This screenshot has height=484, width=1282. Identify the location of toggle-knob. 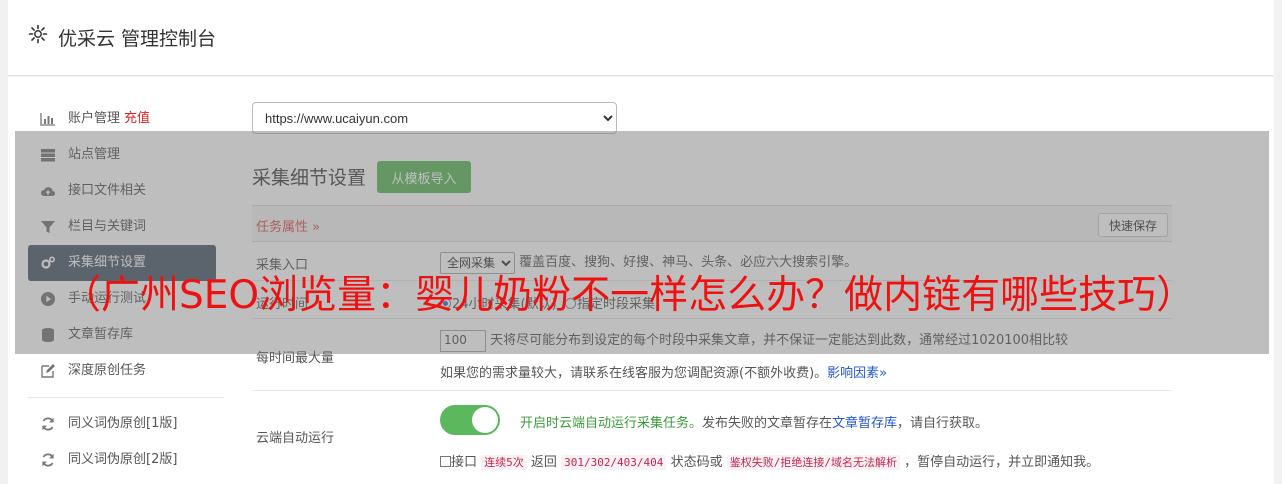
(485, 420).